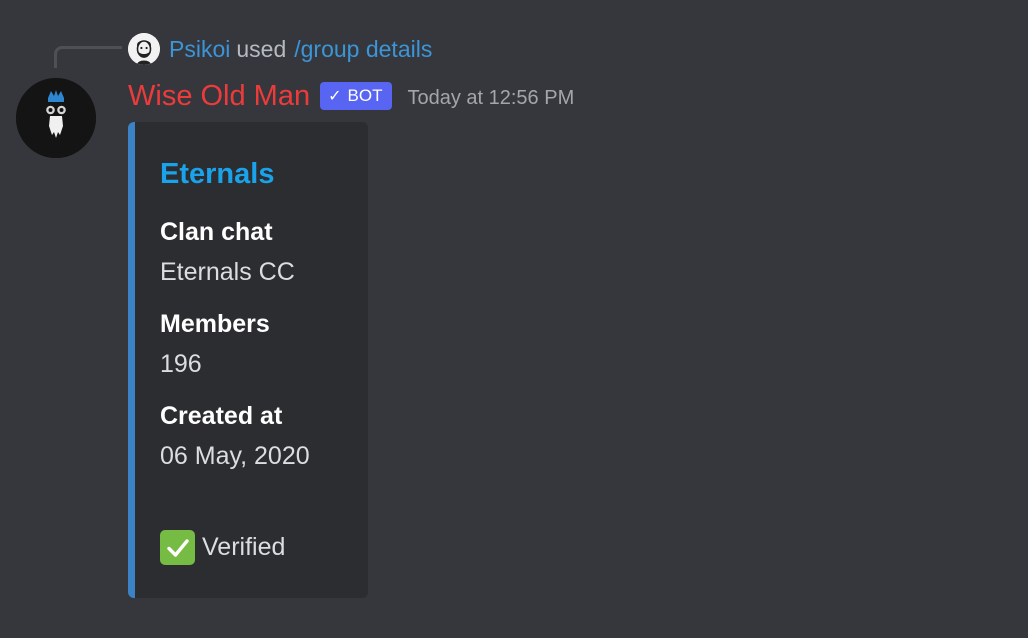 The height and width of the screenshot is (638, 1028). What do you see at coordinates (88, 57) in the screenshot?
I see `reply-connector-line` at bounding box center [88, 57].